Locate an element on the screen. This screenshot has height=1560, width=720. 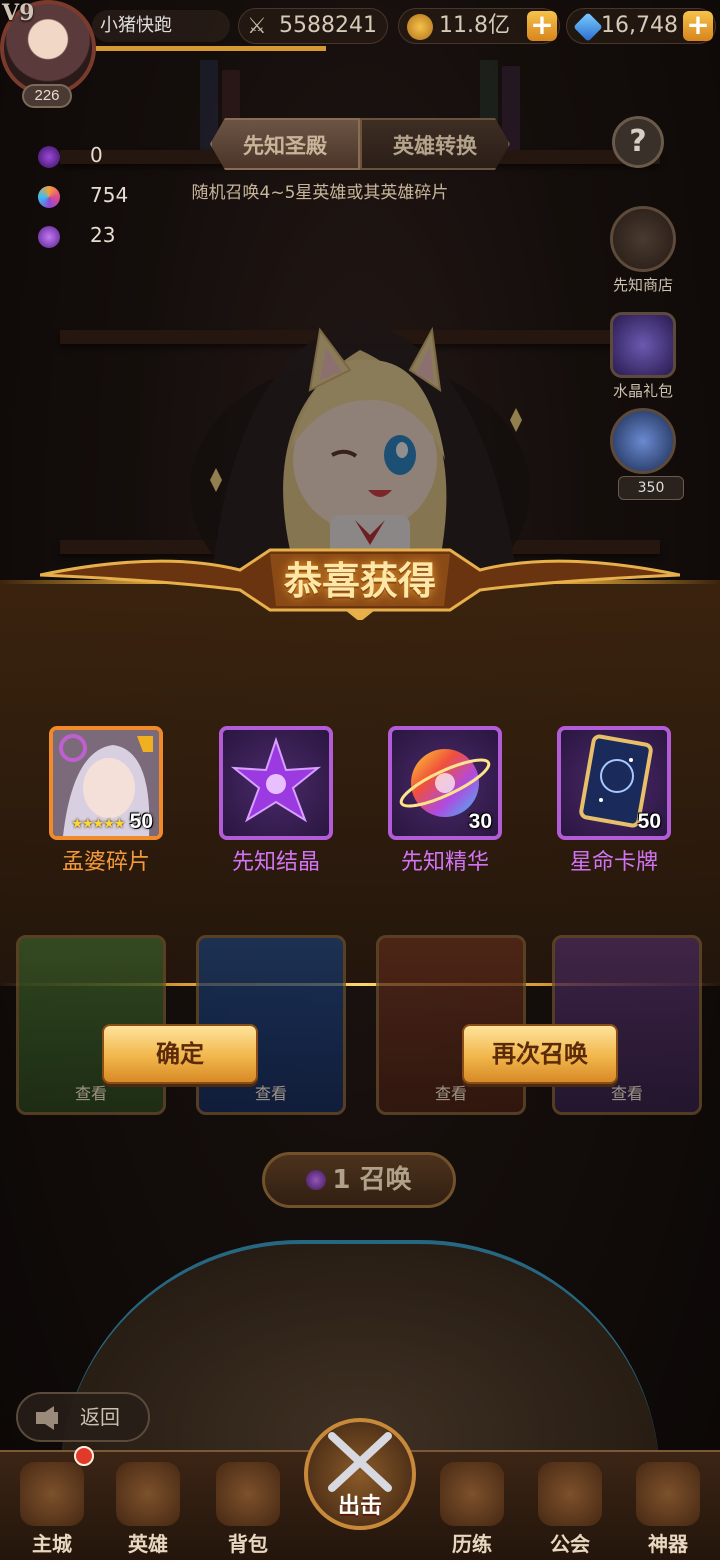
summon-description: 随机召唤4~5星英雄或其英雄碎片 is located at coordinates (320, 193).